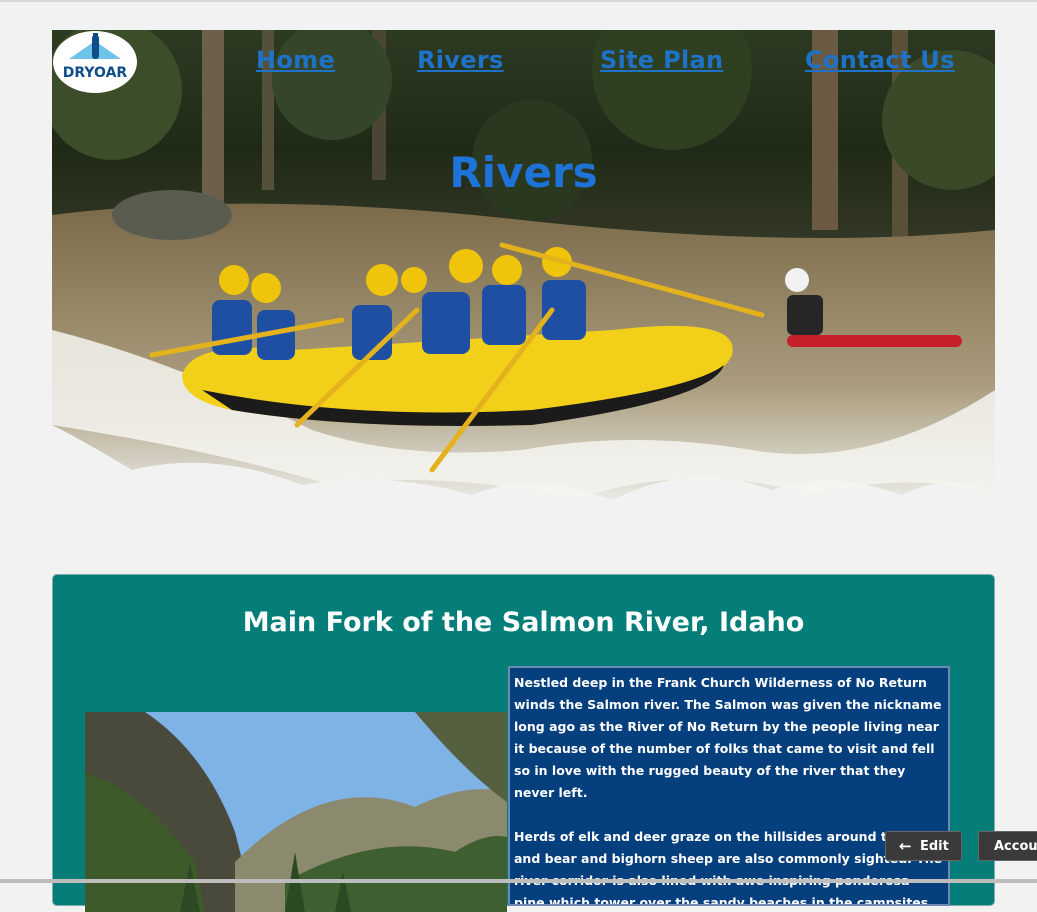 This screenshot has height=912, width=1037. I want to click on logo-text: DRYOAR, so click(95, 73).